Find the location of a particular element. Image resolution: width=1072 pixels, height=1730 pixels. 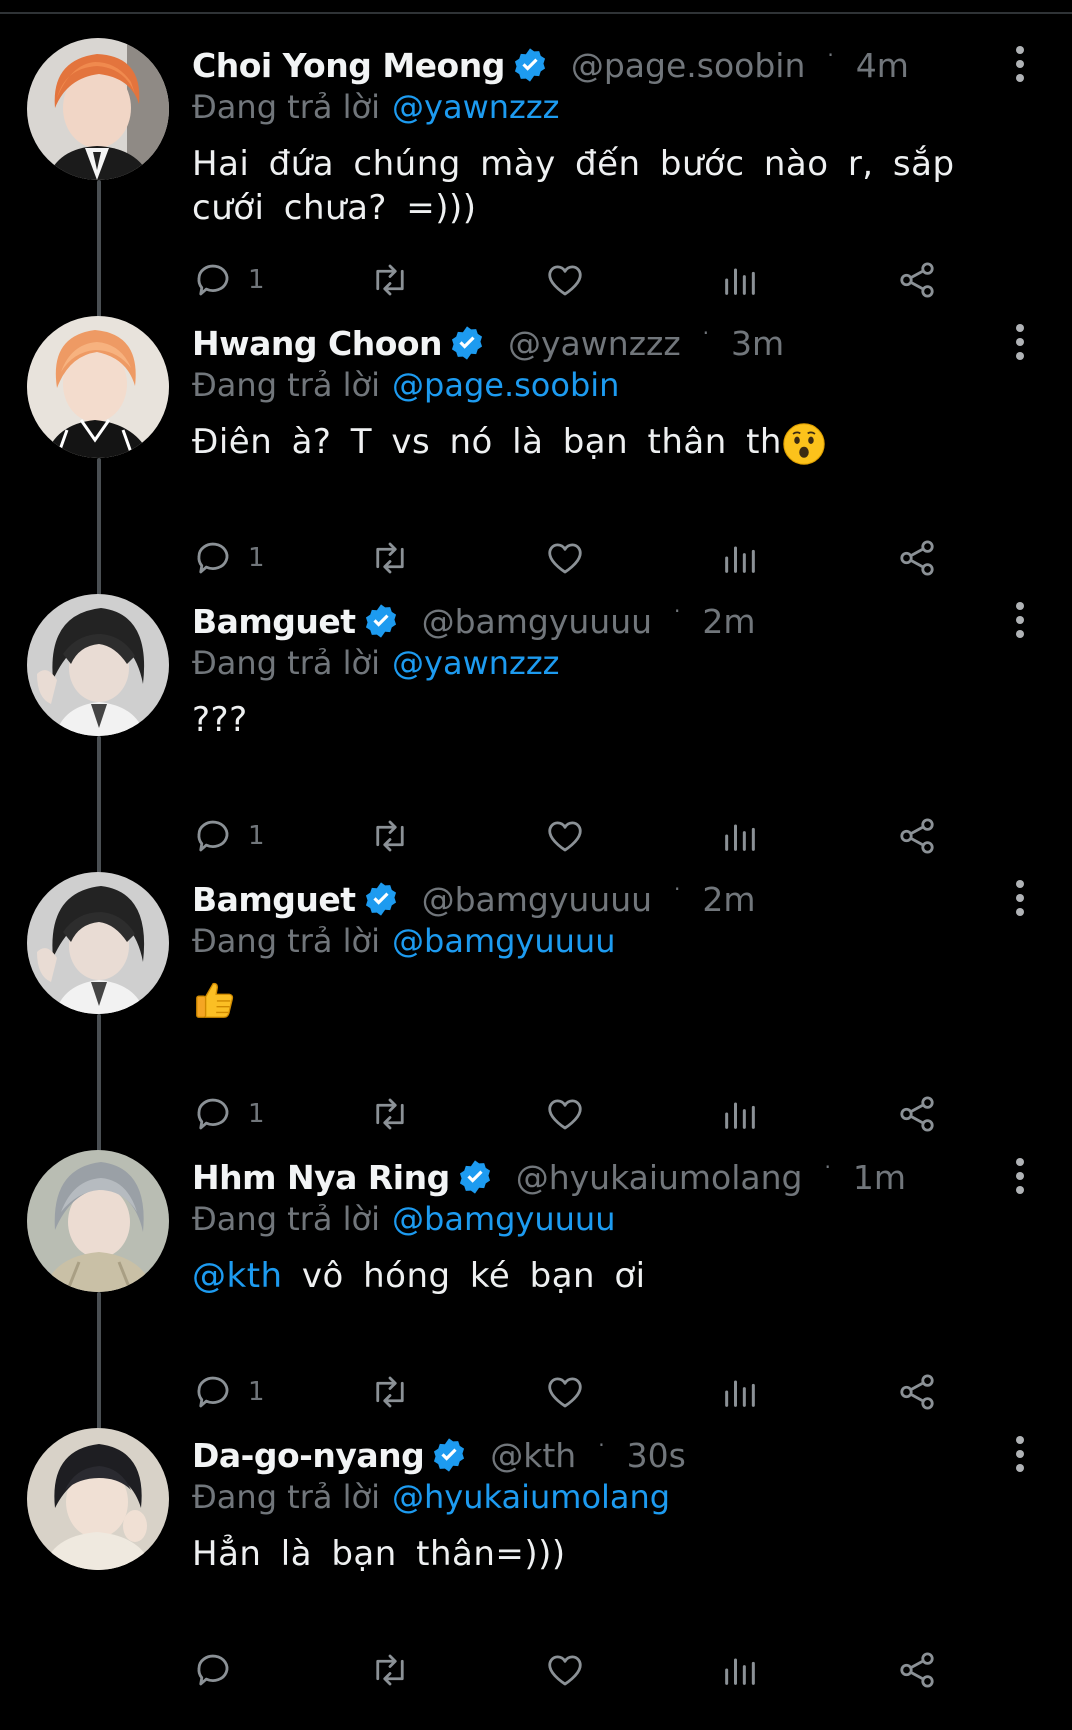

share-icon is located at coordinates (917, 1114).